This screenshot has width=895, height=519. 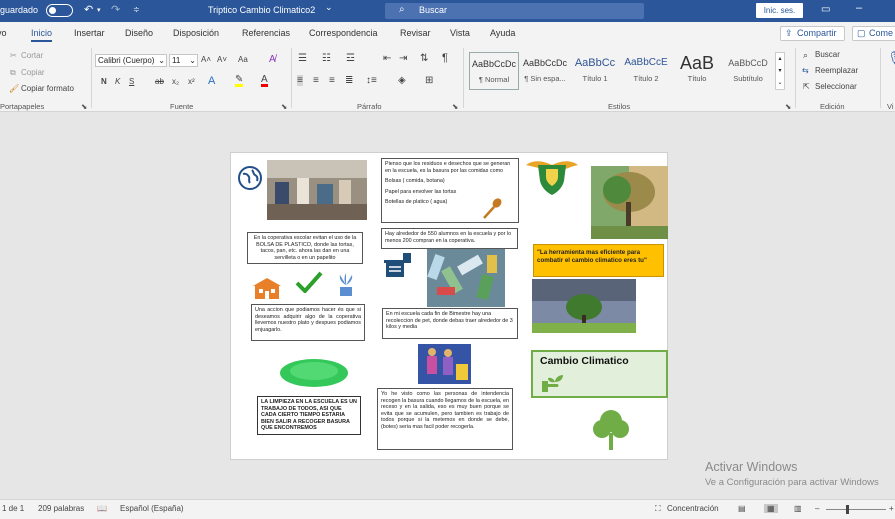 I want to click on strikethrough-button: ab, so click(x=159, y=81).